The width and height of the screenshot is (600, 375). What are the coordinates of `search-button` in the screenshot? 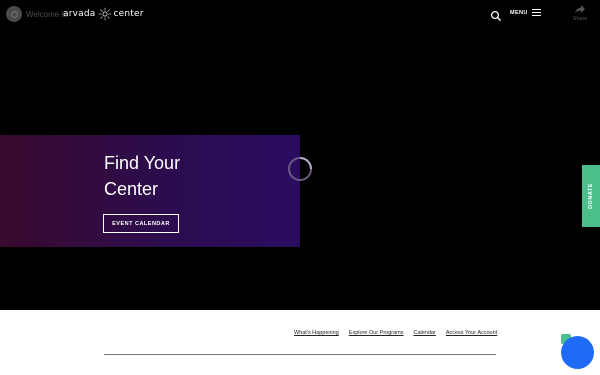 It's located at (496, 15).